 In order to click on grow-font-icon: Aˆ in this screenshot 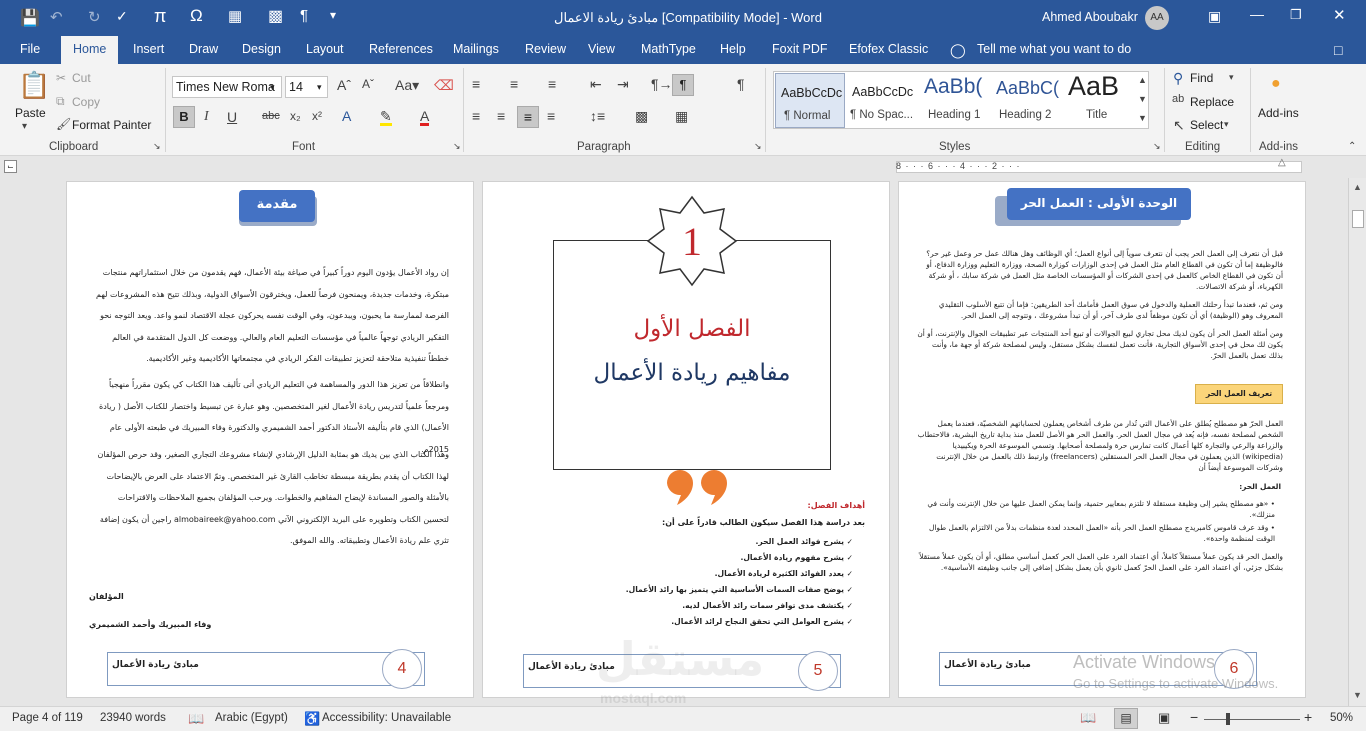, I will do `click(344, 85)`.